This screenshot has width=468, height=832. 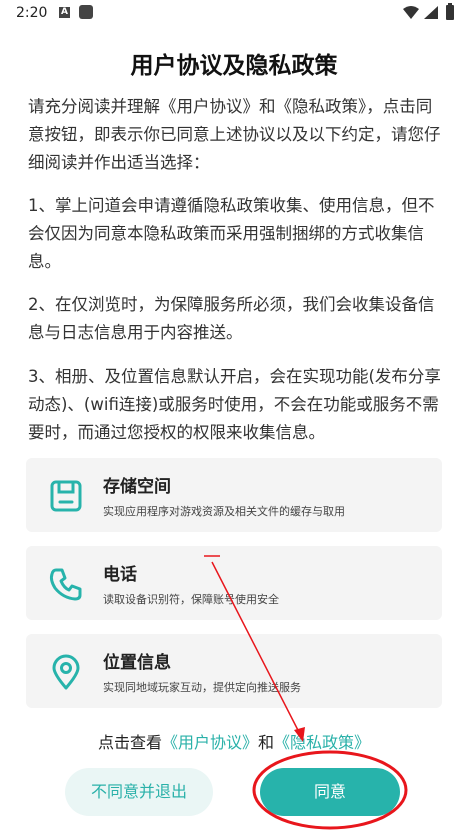 What do you see at coordinates (66, 496) in the screenshot?
I see `storage-icon` at bounding box center [66, 496].